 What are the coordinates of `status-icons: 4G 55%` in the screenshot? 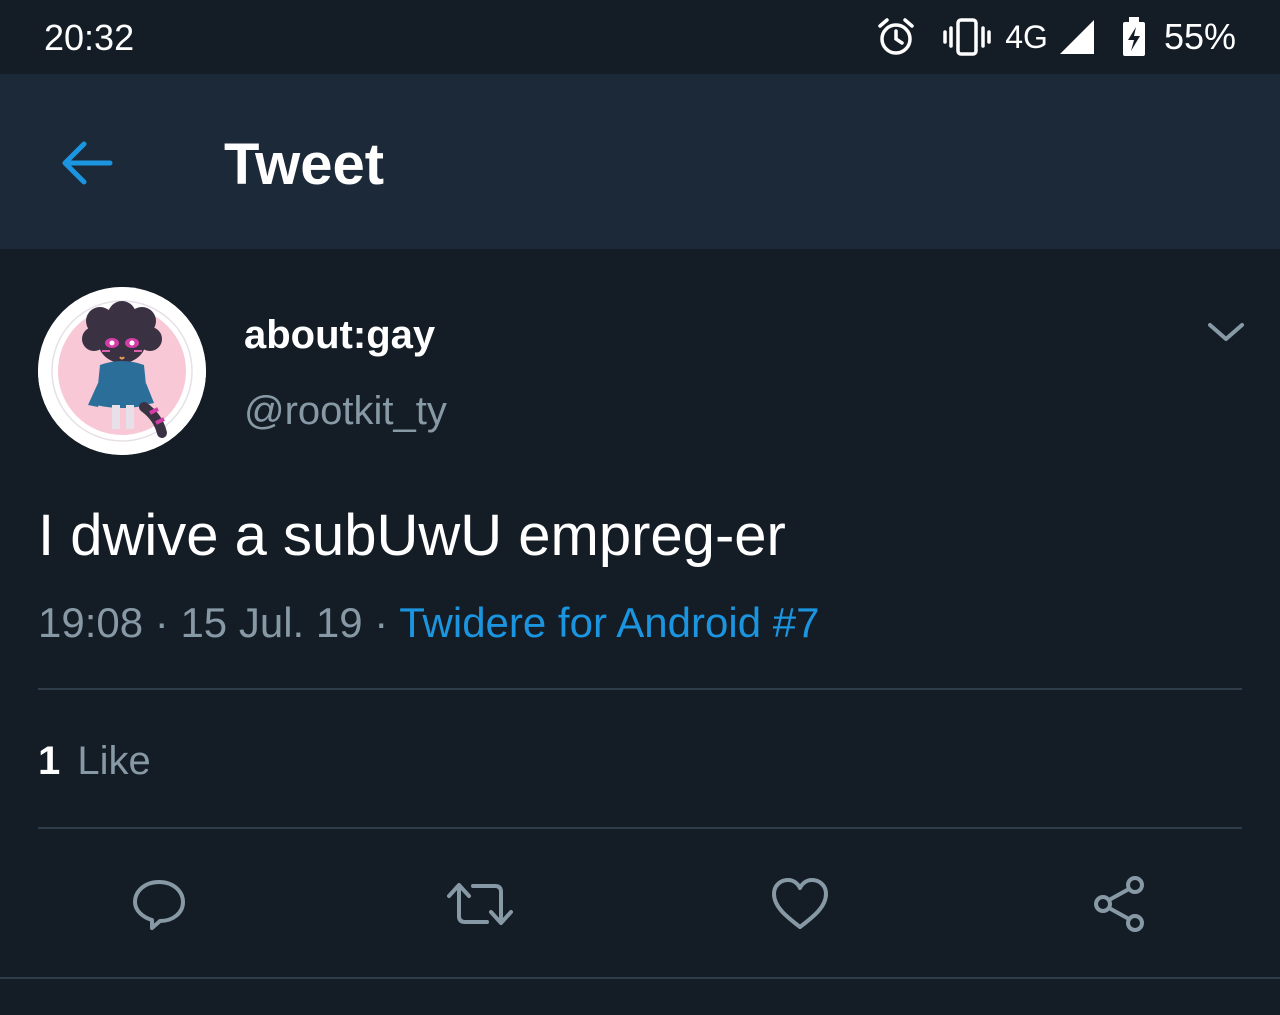 It's located at (1055, 37).